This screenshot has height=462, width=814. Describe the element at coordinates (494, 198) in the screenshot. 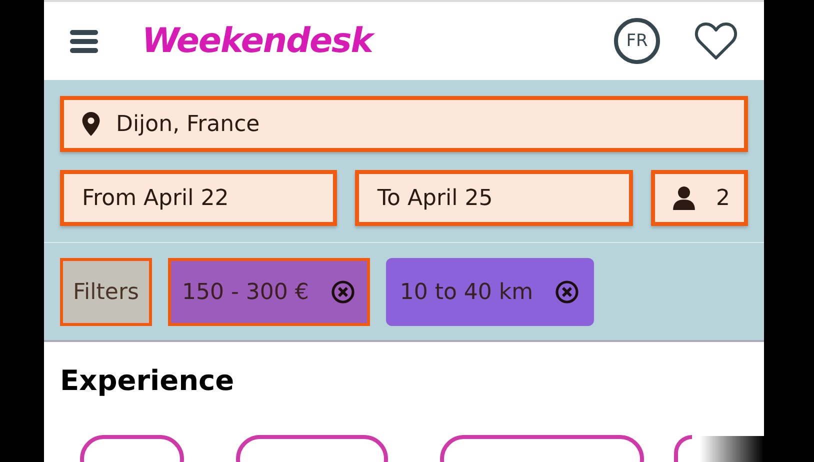

I see `to-date-field: To April 25` at that location.